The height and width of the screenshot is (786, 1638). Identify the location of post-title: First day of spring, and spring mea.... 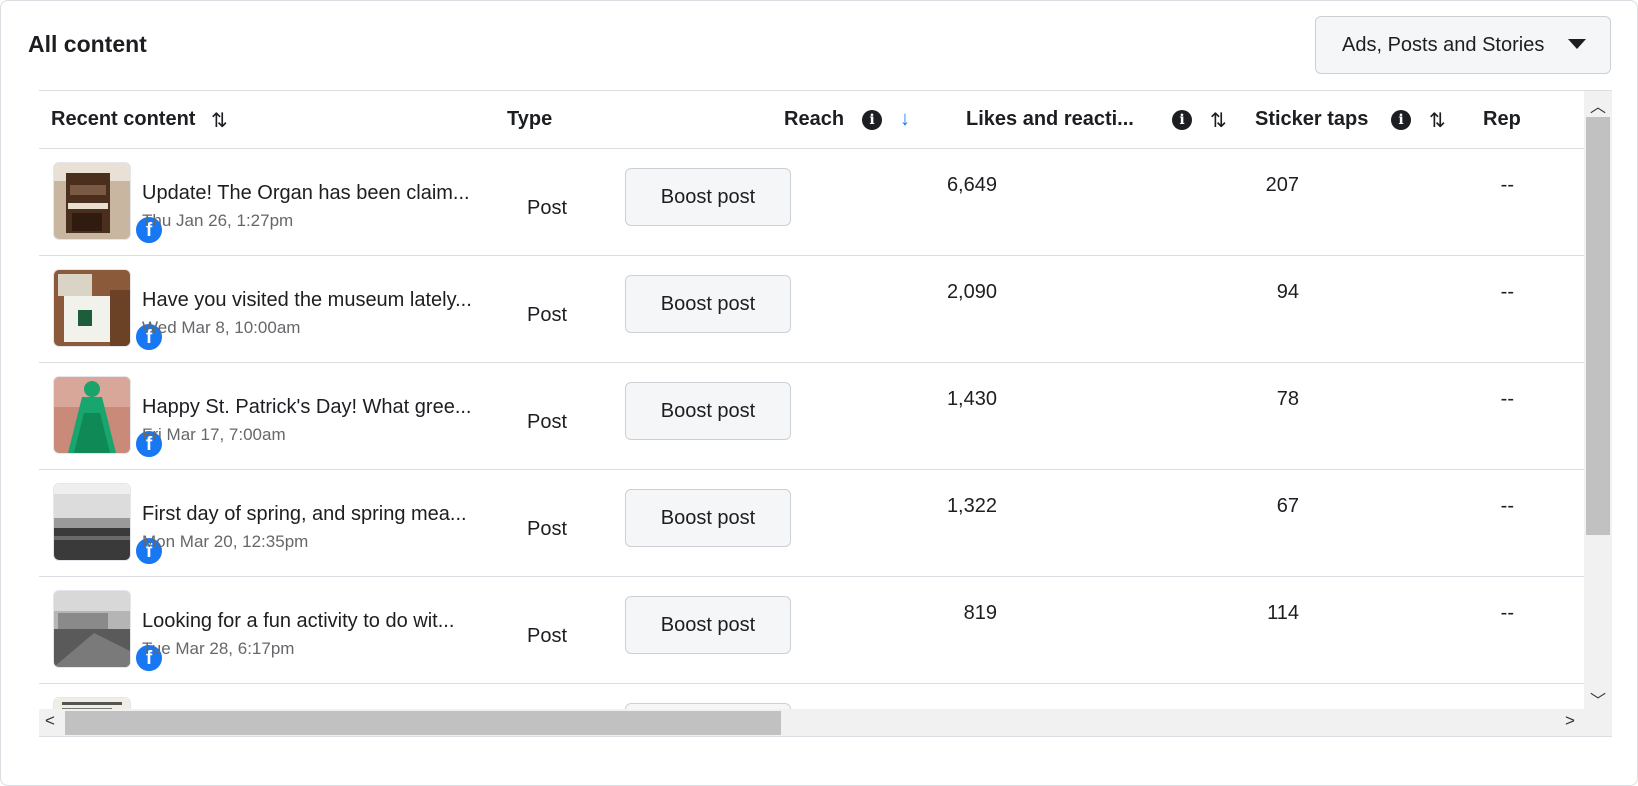
(304, 514).